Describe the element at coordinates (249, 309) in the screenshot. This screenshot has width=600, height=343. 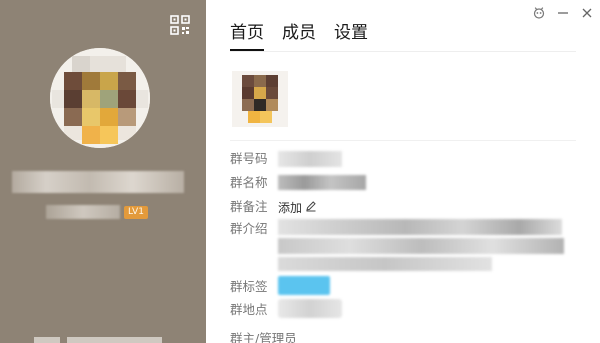
I see `group-location-label: 群地点` at that location.